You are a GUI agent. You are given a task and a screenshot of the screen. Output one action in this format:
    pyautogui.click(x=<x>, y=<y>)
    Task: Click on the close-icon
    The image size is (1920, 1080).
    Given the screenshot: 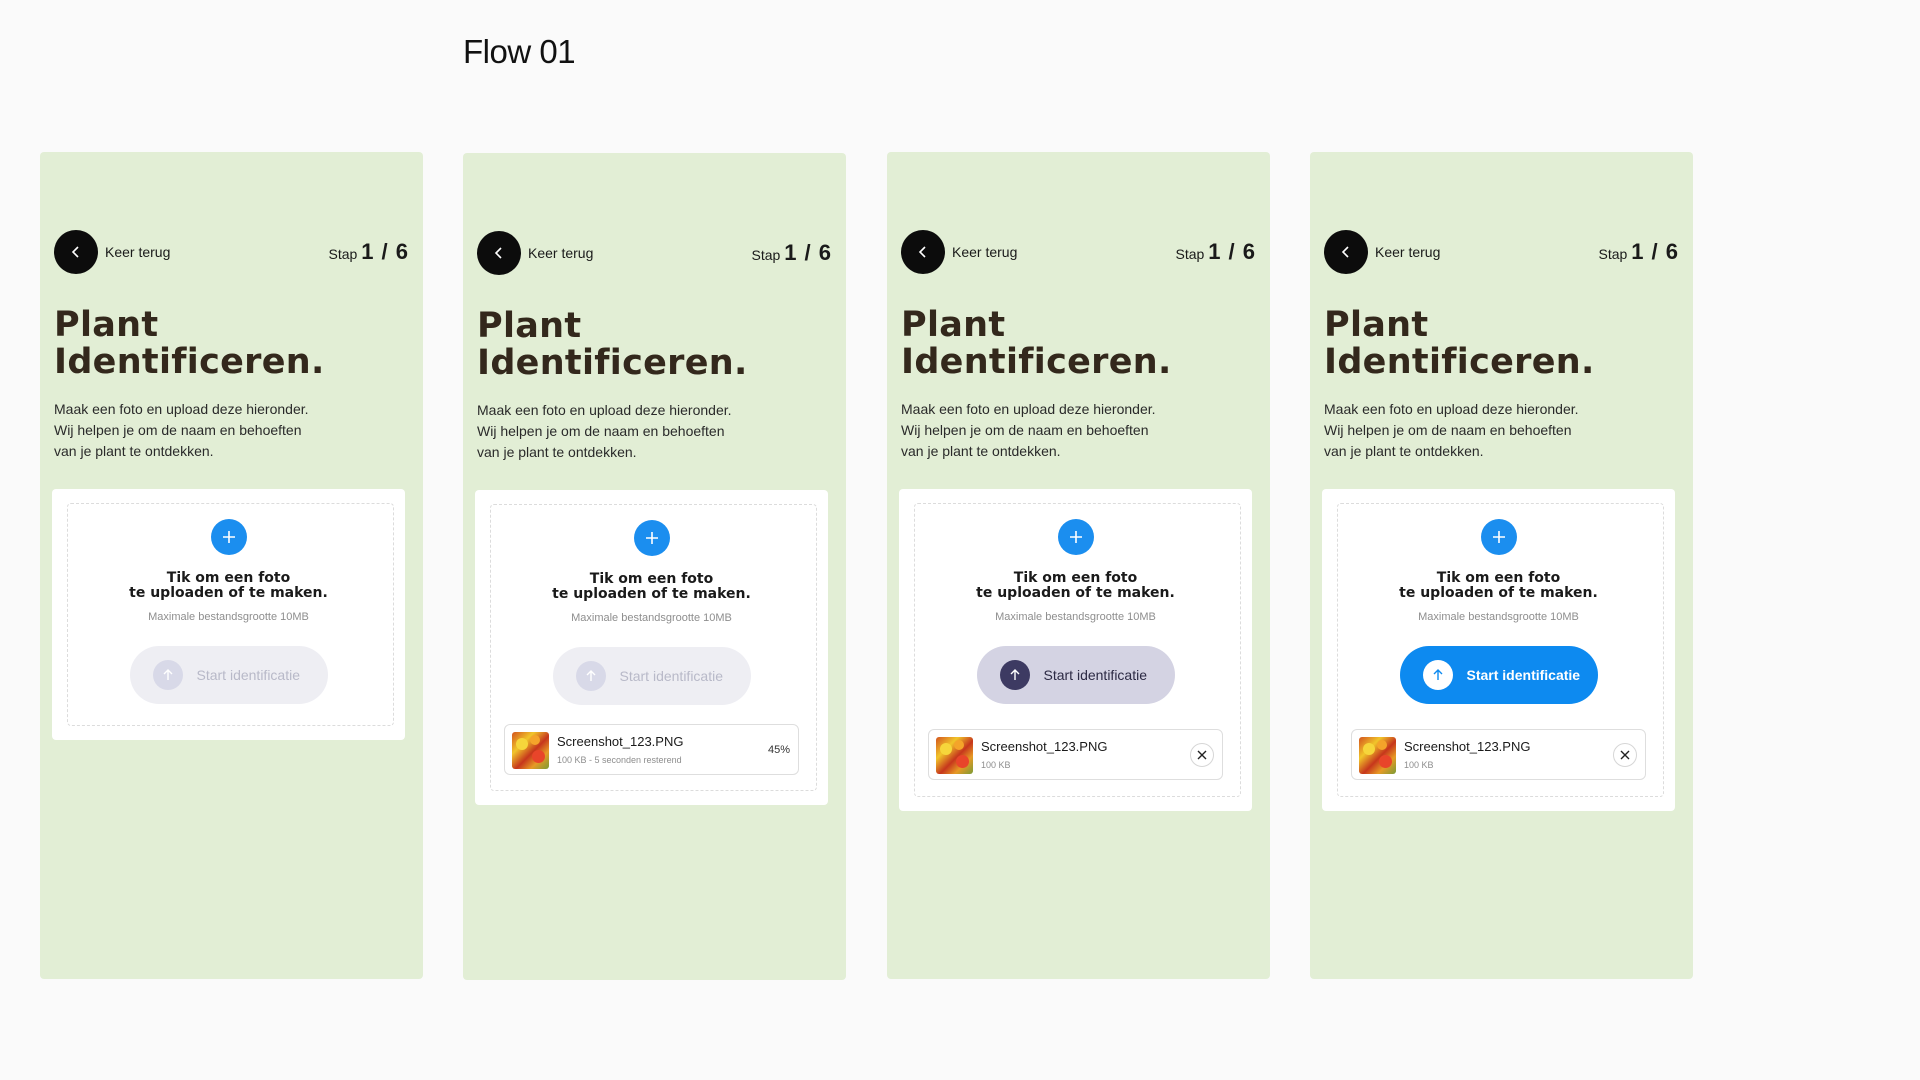 What is the action you would take?
    pyautogui.click(x=1202, y=755)
    